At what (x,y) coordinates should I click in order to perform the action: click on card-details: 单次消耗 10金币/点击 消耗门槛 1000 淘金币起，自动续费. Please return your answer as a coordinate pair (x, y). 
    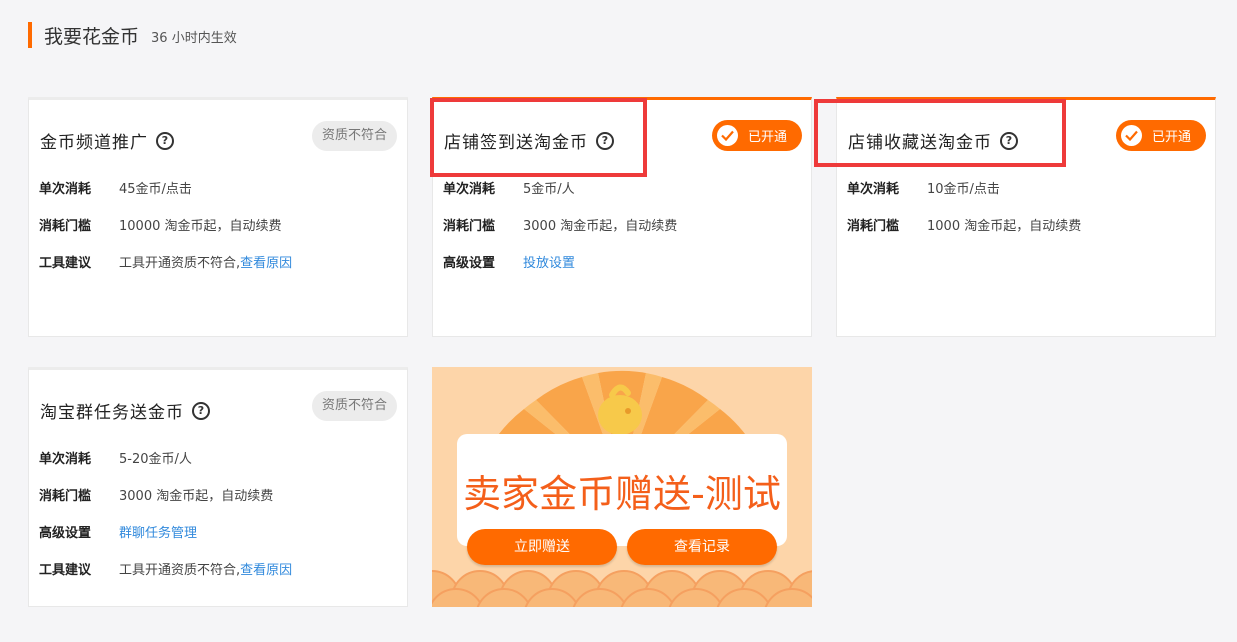
    Looking at the image, I should click on (964, 215).